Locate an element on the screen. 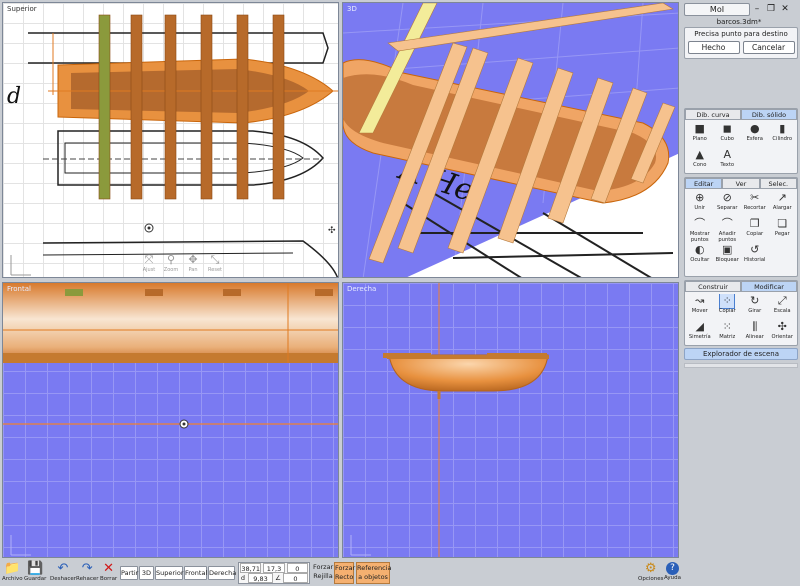 The height and width of the screenshot is (586, 800). alinear-icon: ⫼ is located at coordinates (755, 326).